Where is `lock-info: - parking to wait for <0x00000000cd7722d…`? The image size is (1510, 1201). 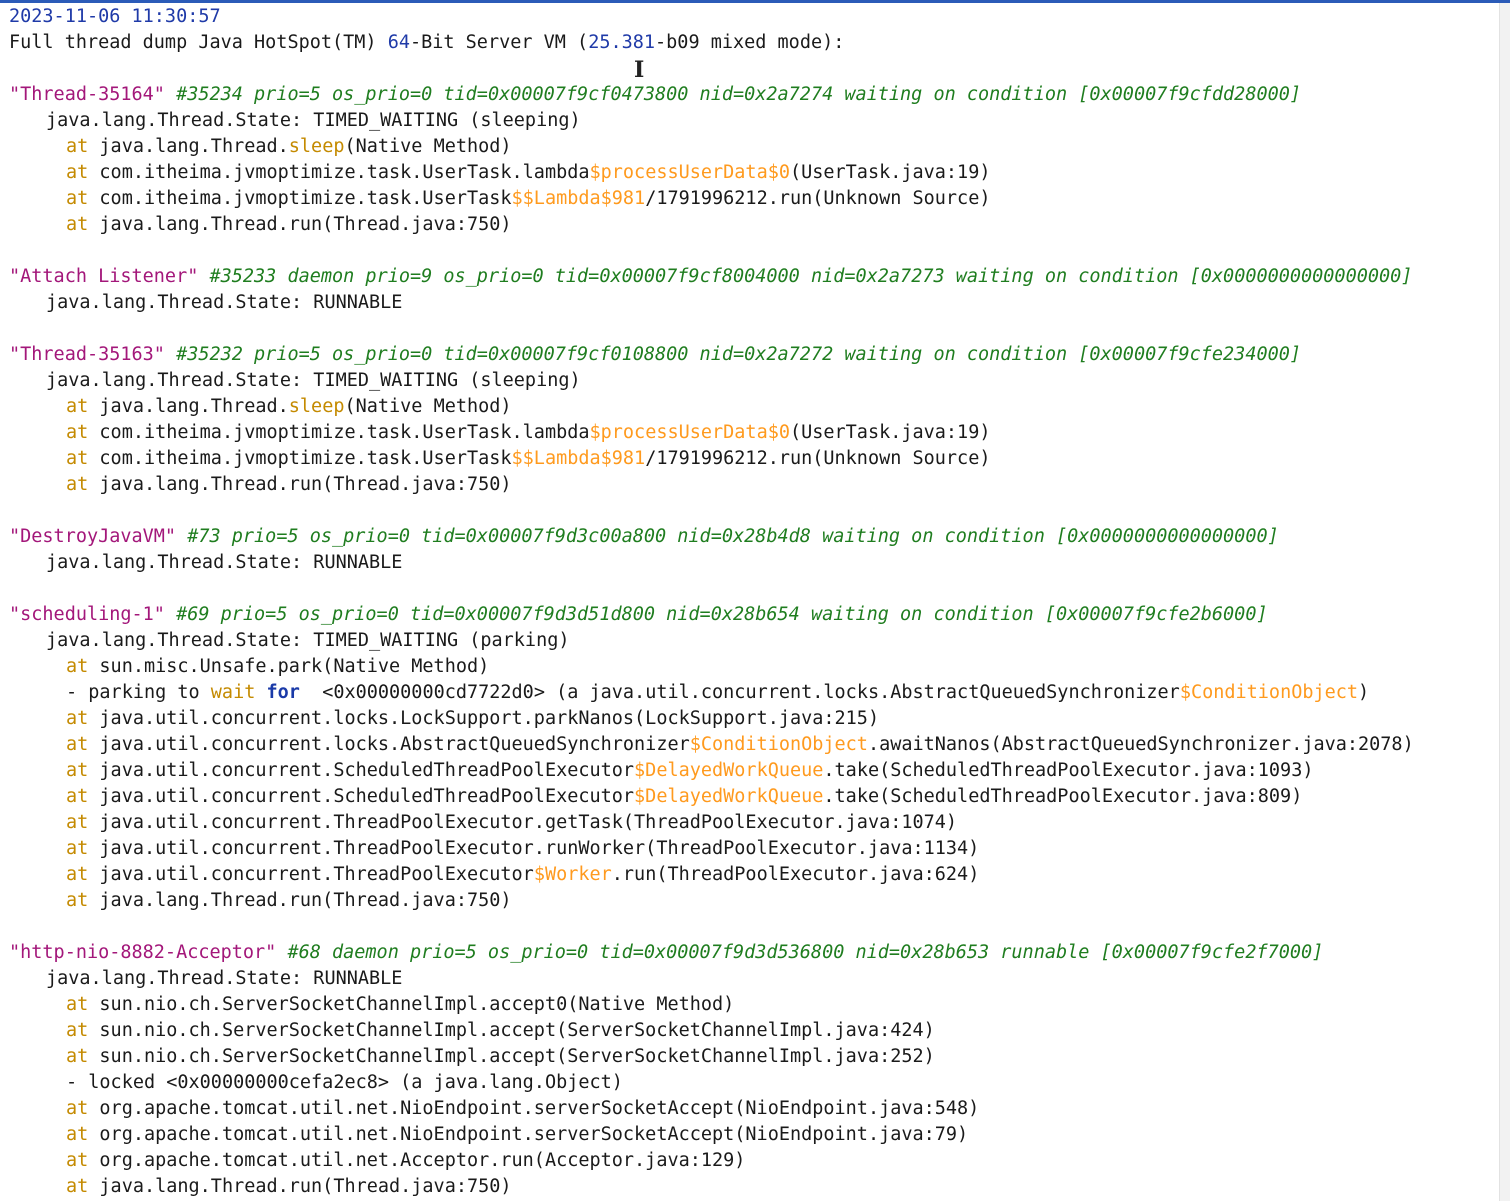 lock-info: - parking to wait for <0x00000000cd7722d… is located at coordinates (718, 692).